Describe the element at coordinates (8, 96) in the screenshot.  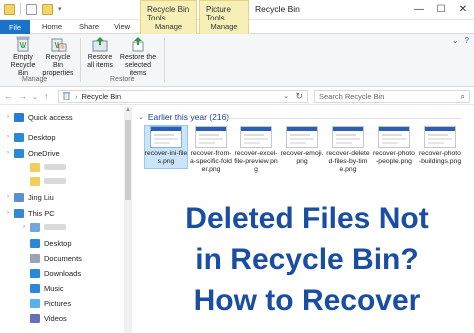
I see `back-arrow-icon: ←` at that location.